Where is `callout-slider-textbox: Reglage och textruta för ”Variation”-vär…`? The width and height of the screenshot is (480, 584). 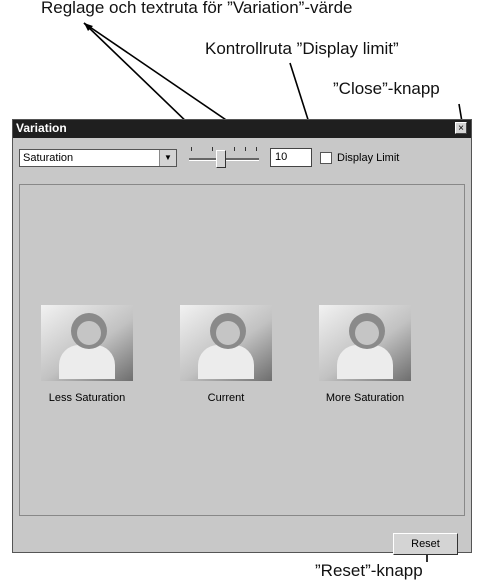 callout-slider-textbox: Reglage och textruta för ”Variation”-vär… is located at coordinates (197, 8).